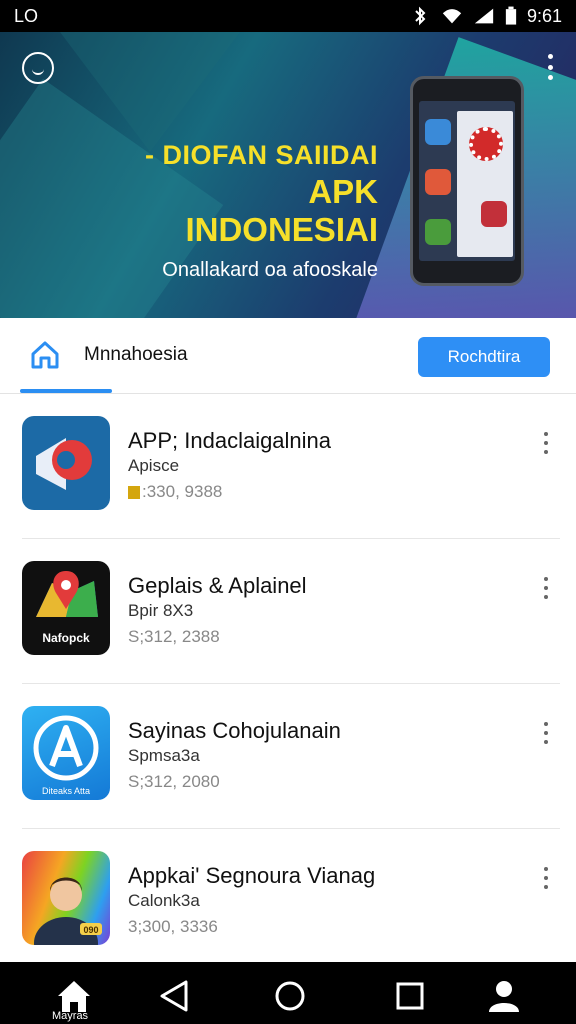 The height and width of the screenshot is (1024, 576). What do you see at coordinates (410, 996) in the screenshot?
I see `recents-icon` at bounding box center [410, 996].